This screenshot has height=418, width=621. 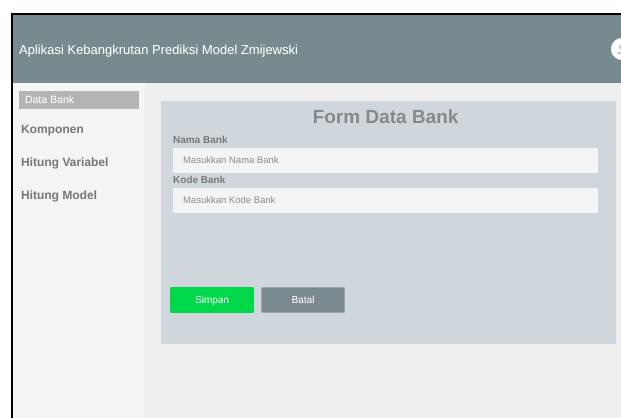 I want to click on field-label: Kode Bank, so click(x=199, y=180).